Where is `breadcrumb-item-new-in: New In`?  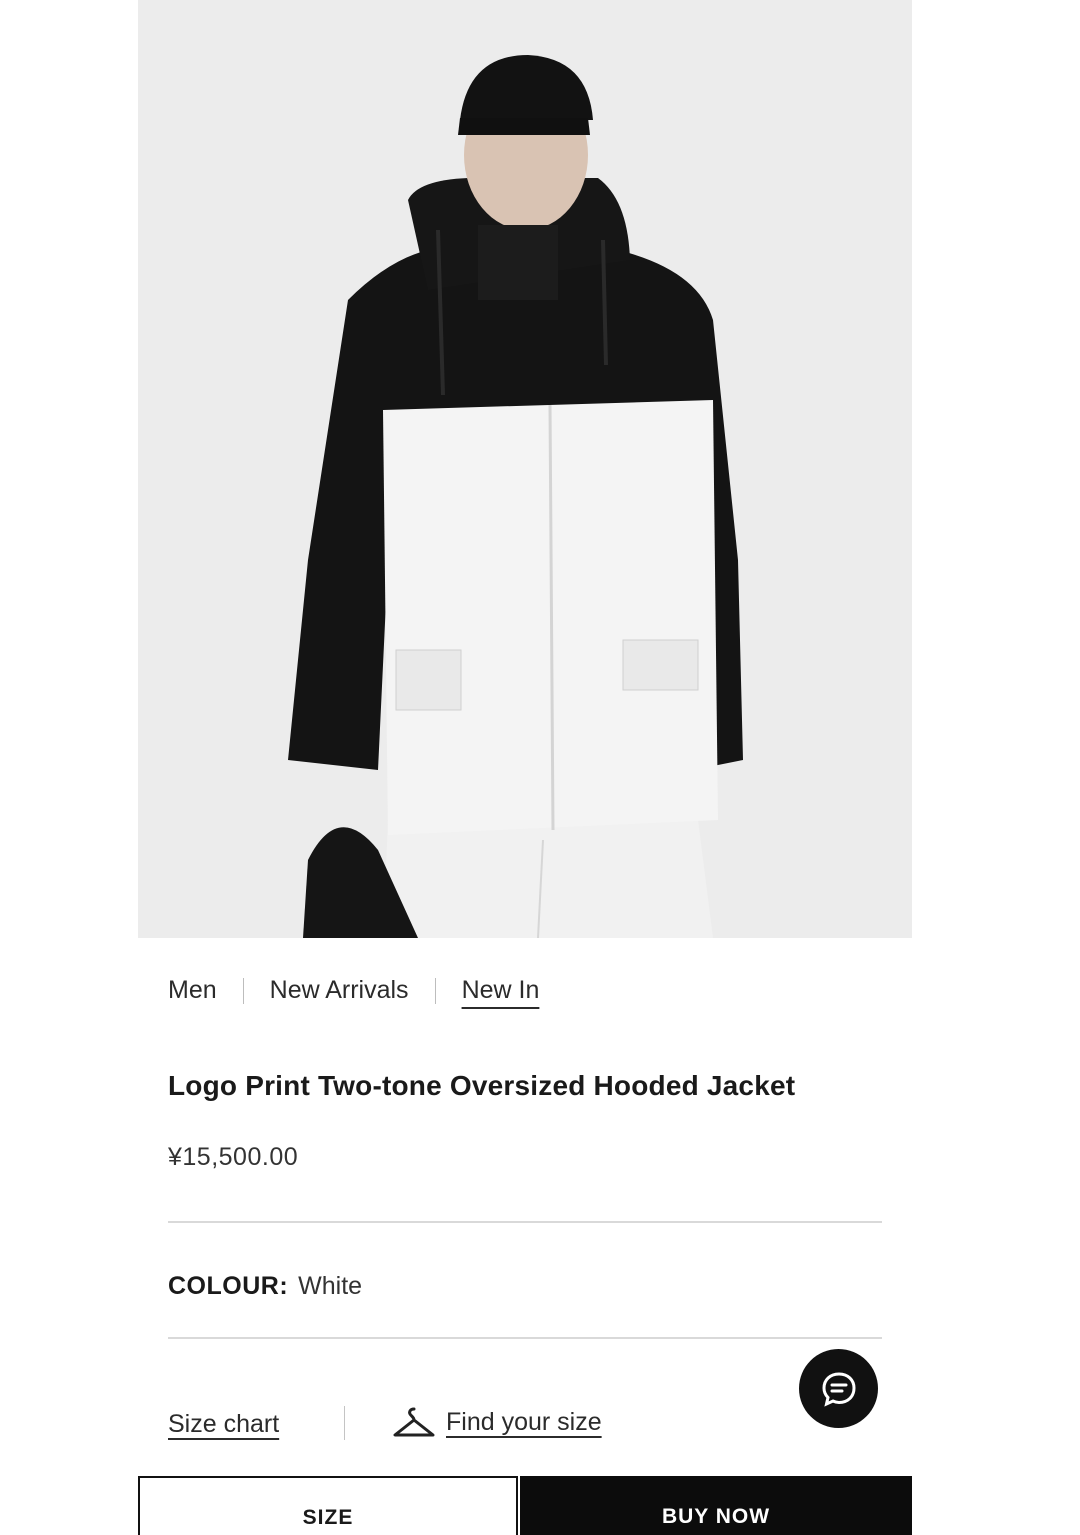
breadcrumb-item-new-in: New In is located at coordinates (501, 990).